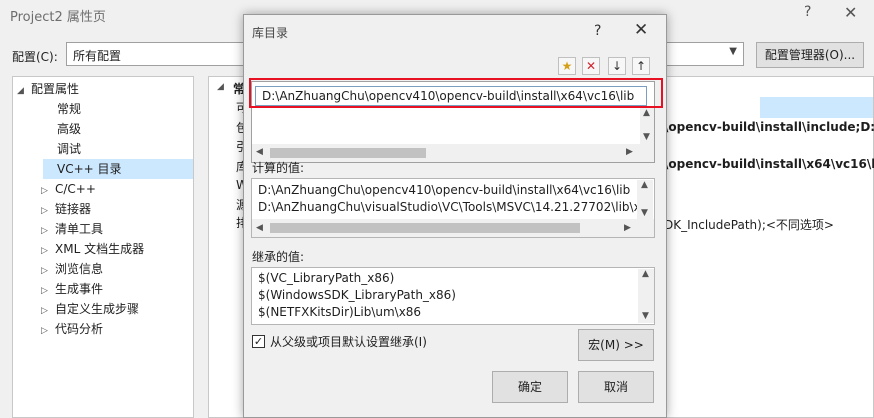  Describe the element at coordinates (733, 51) in the screenshot. I see `chevron-down-icon: ▼` at that location.